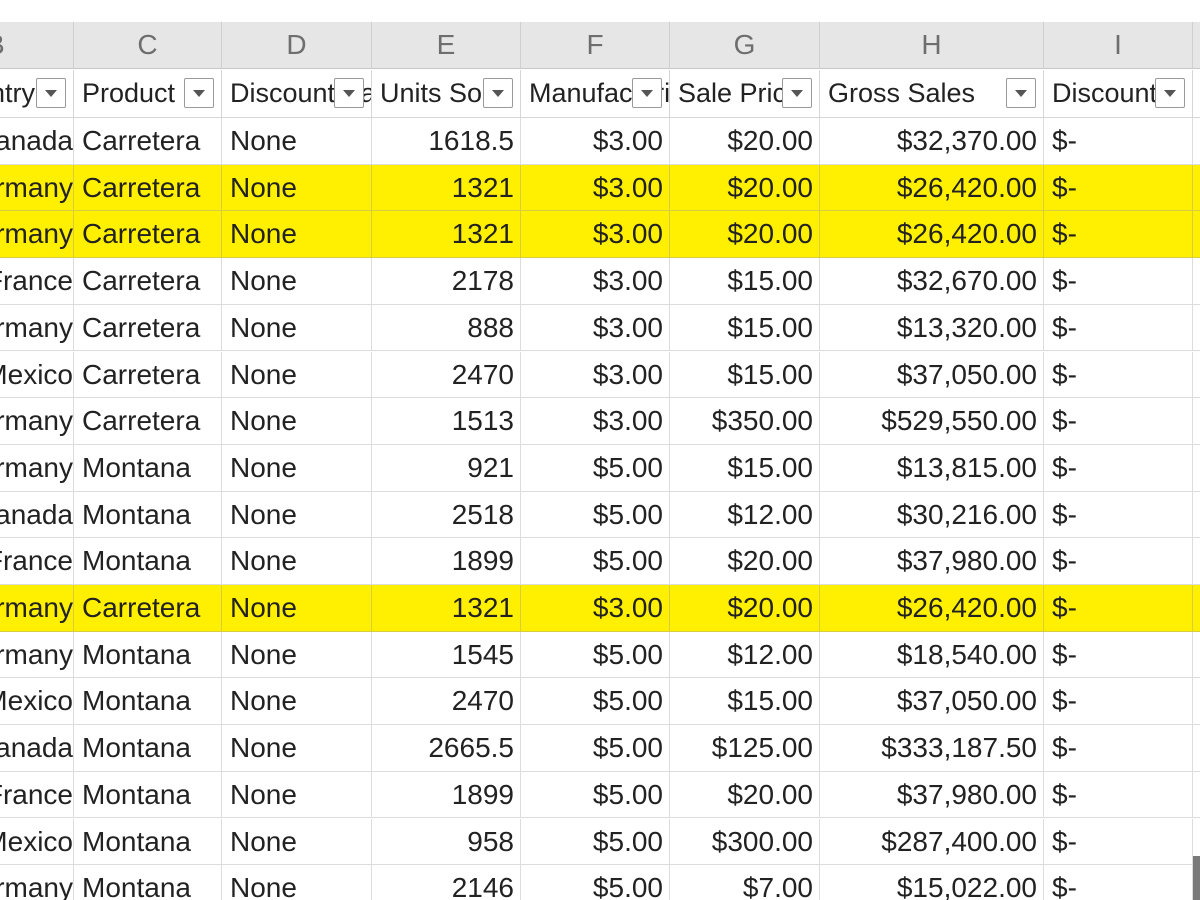  Describe the element at coordinates (745, 882) in the screenshot. I see `cell-sale-price: $7.00` at that location.